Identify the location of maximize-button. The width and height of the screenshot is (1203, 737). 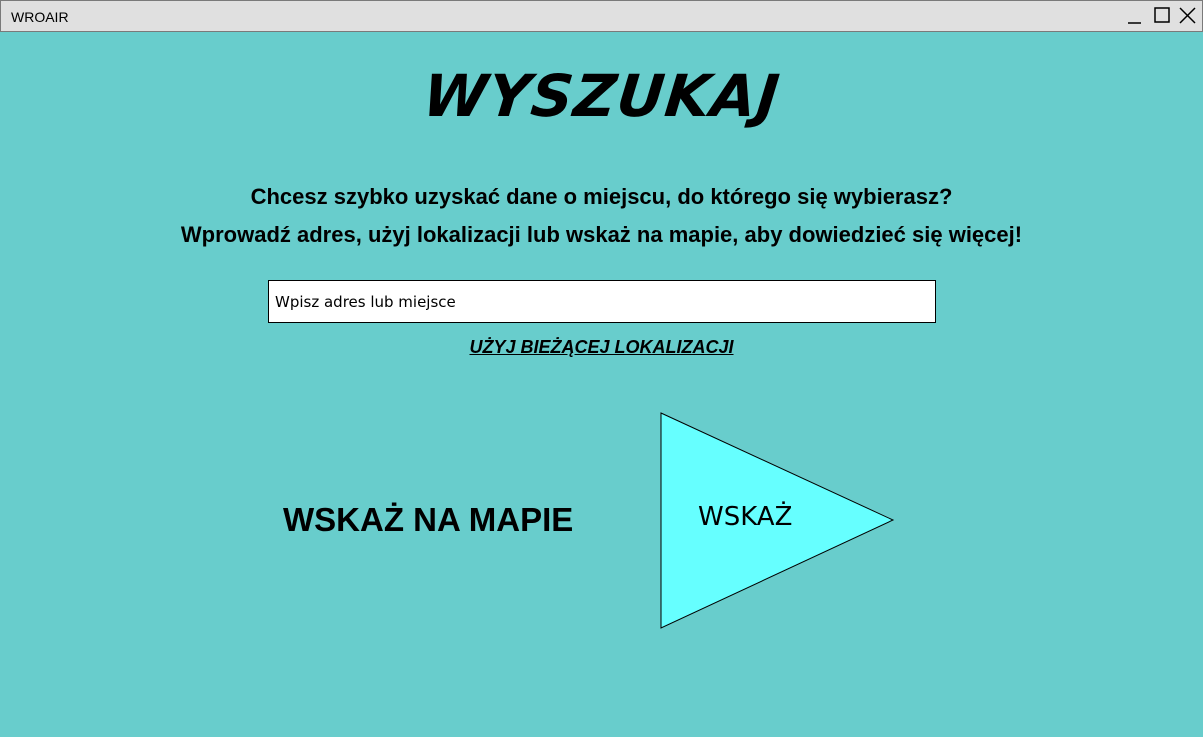
(1162, 16).